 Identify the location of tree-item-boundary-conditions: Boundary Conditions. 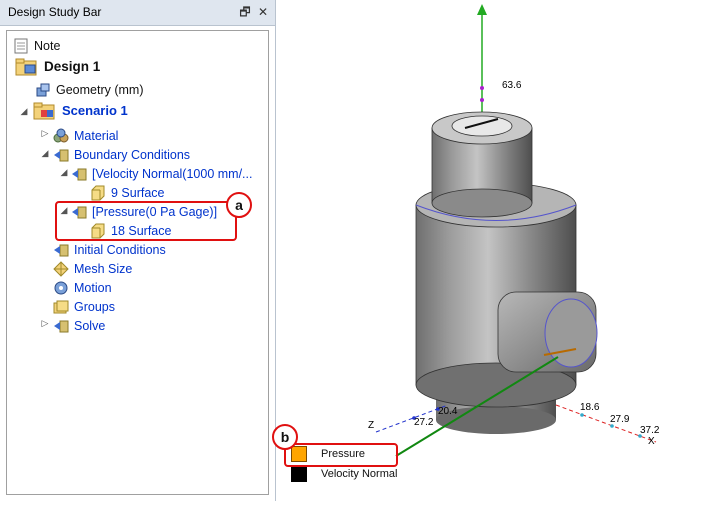
(121, 154).